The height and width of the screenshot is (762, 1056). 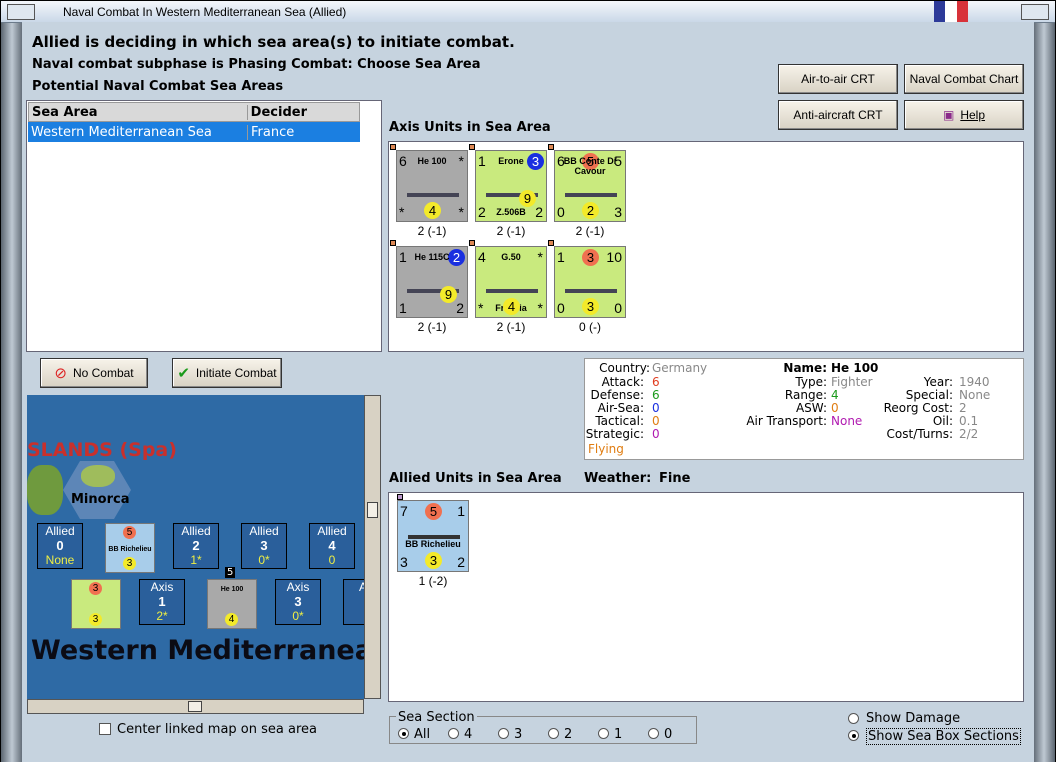 I want to click on unit-bottom-left: 0, so click(x=561, y=308).